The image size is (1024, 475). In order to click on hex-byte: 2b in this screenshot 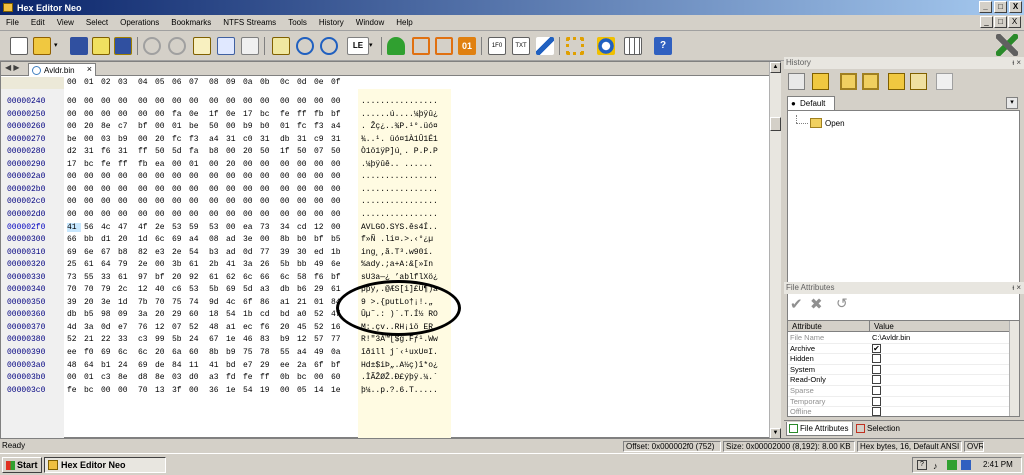, I will do `click(216, 264)`.